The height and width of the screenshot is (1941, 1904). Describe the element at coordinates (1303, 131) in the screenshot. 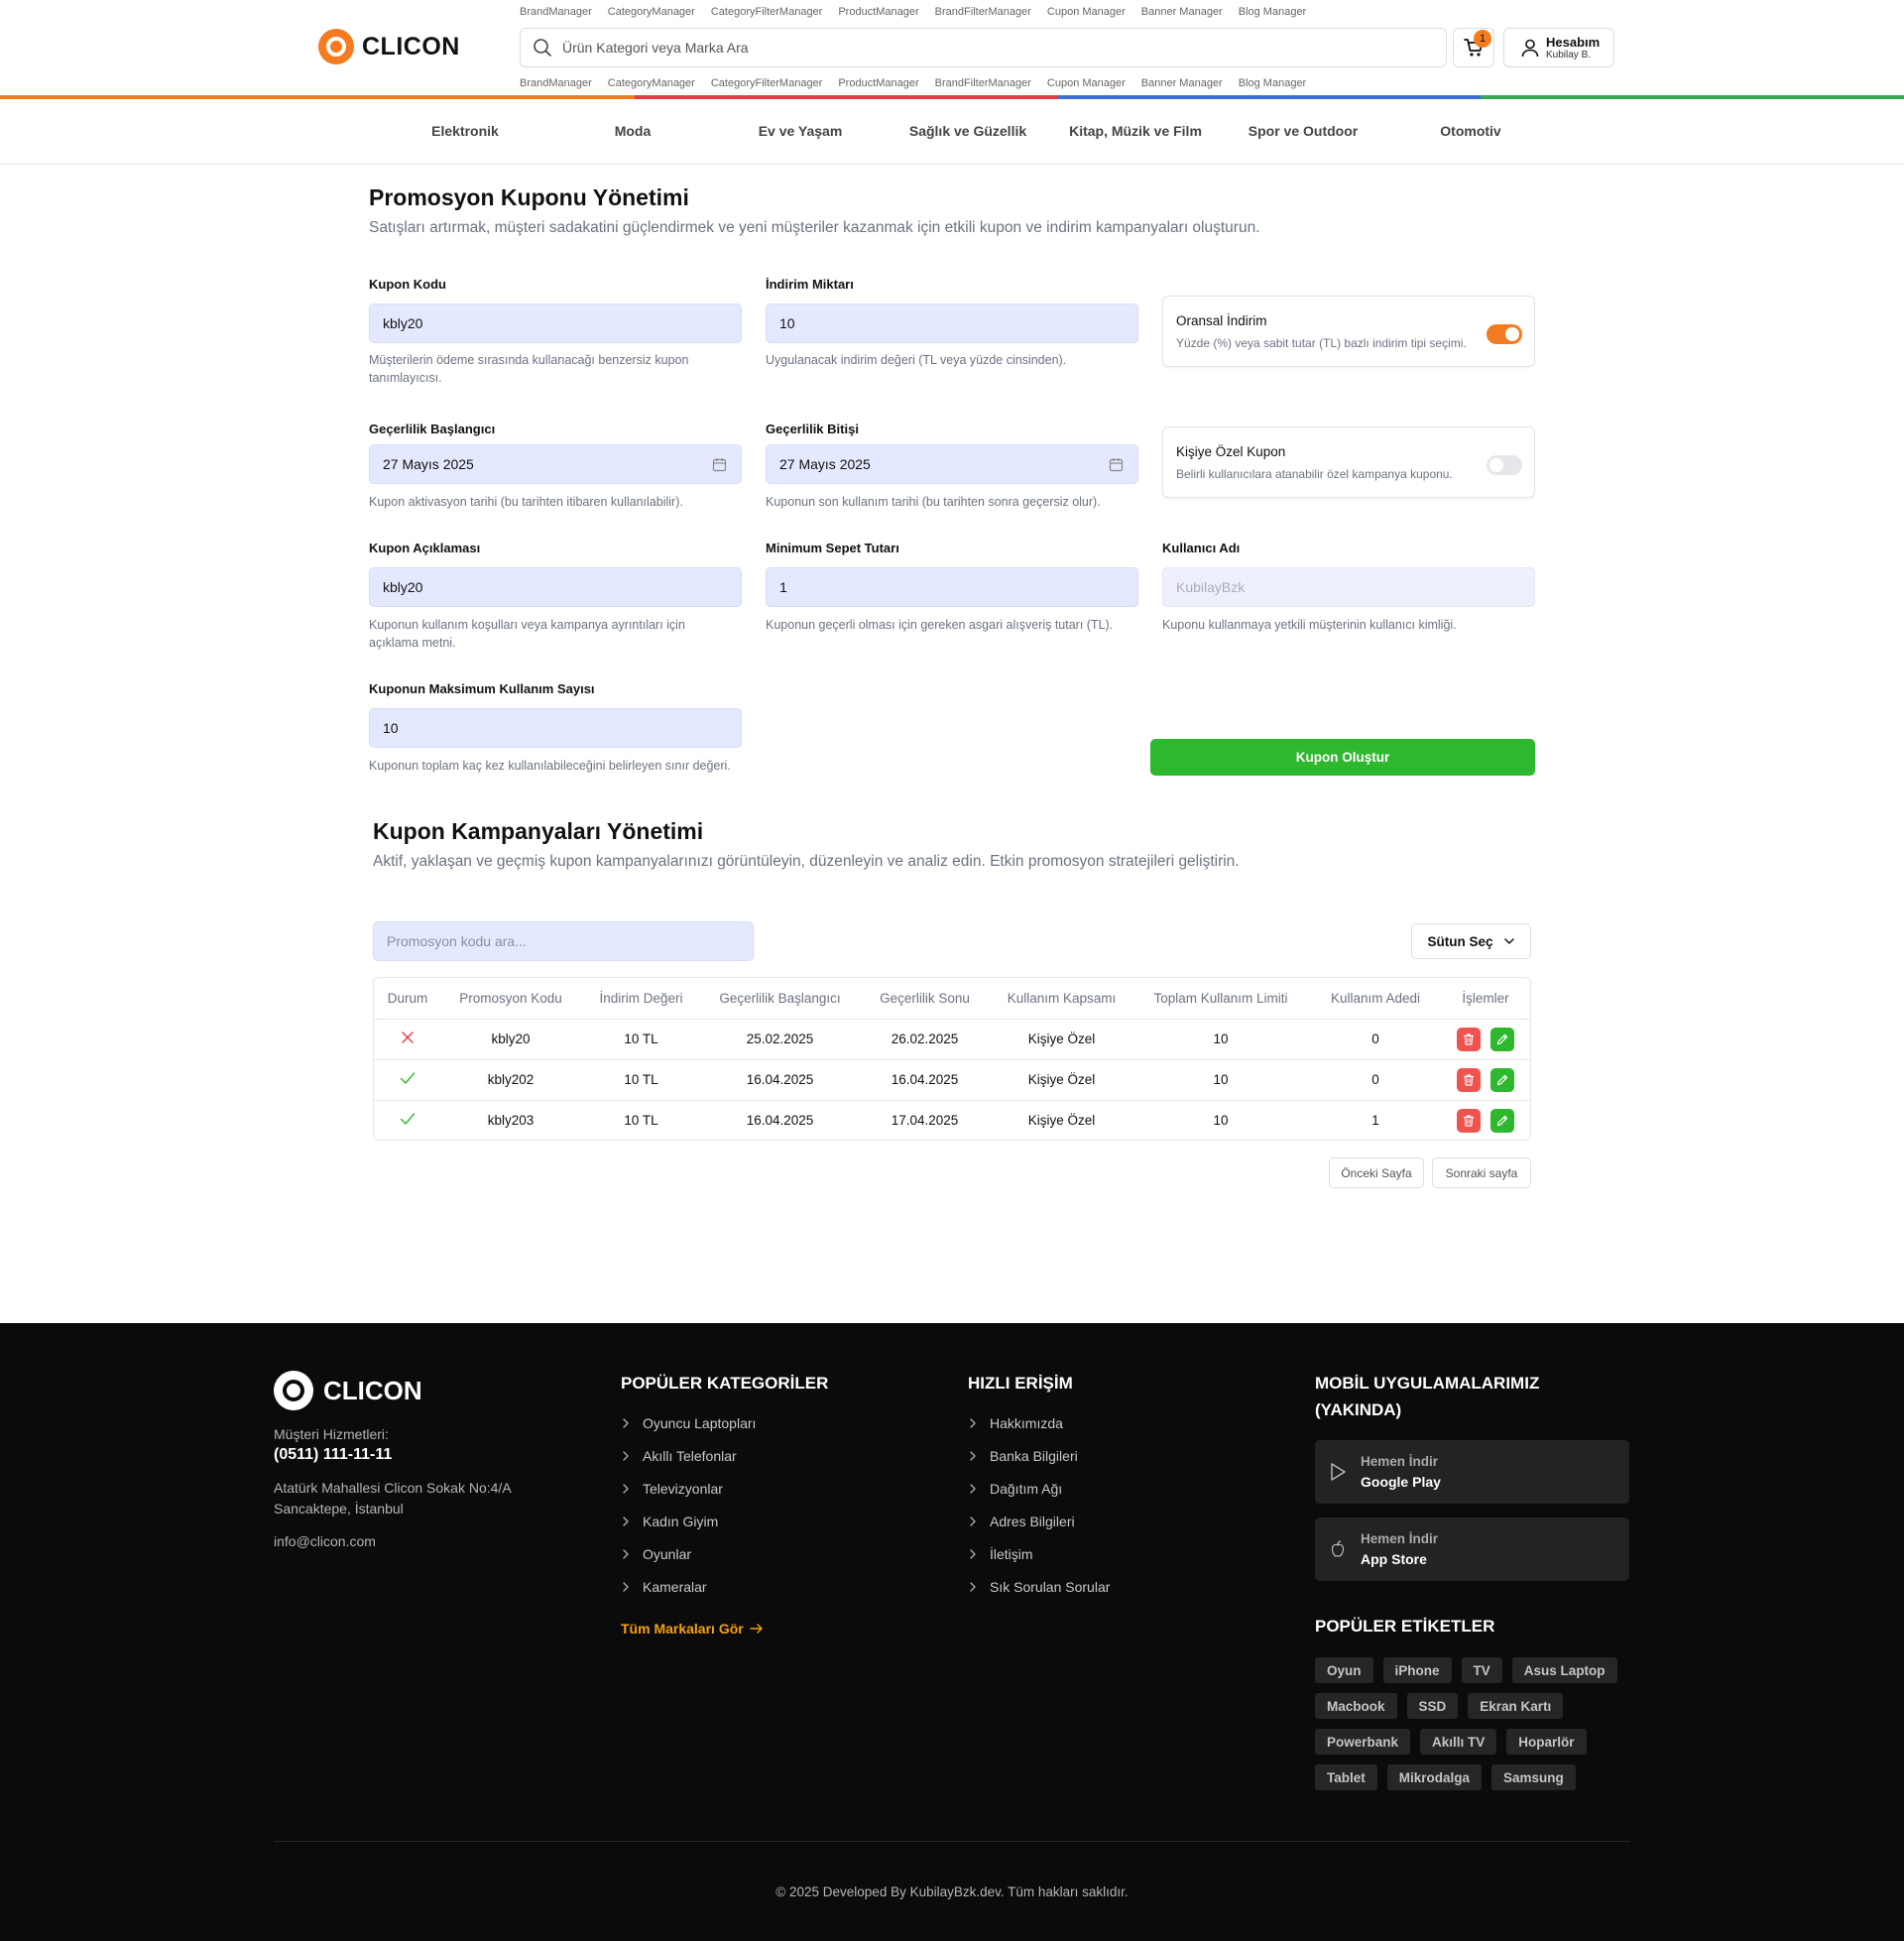

I see `category-spor-ve-outdoor: Spor ve Outdoor` at that location.